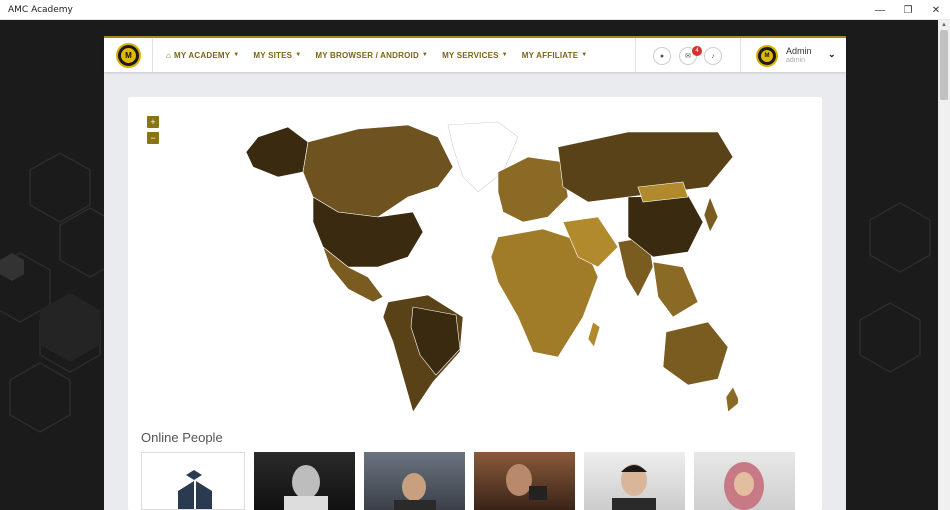 The width and height of the screenshot is (950, 510). I want to click on restore-icon: ❐, so click(908, 10).